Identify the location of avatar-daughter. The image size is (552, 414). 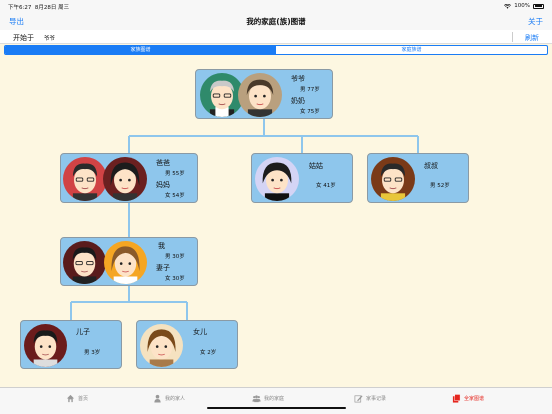
(161, 345).